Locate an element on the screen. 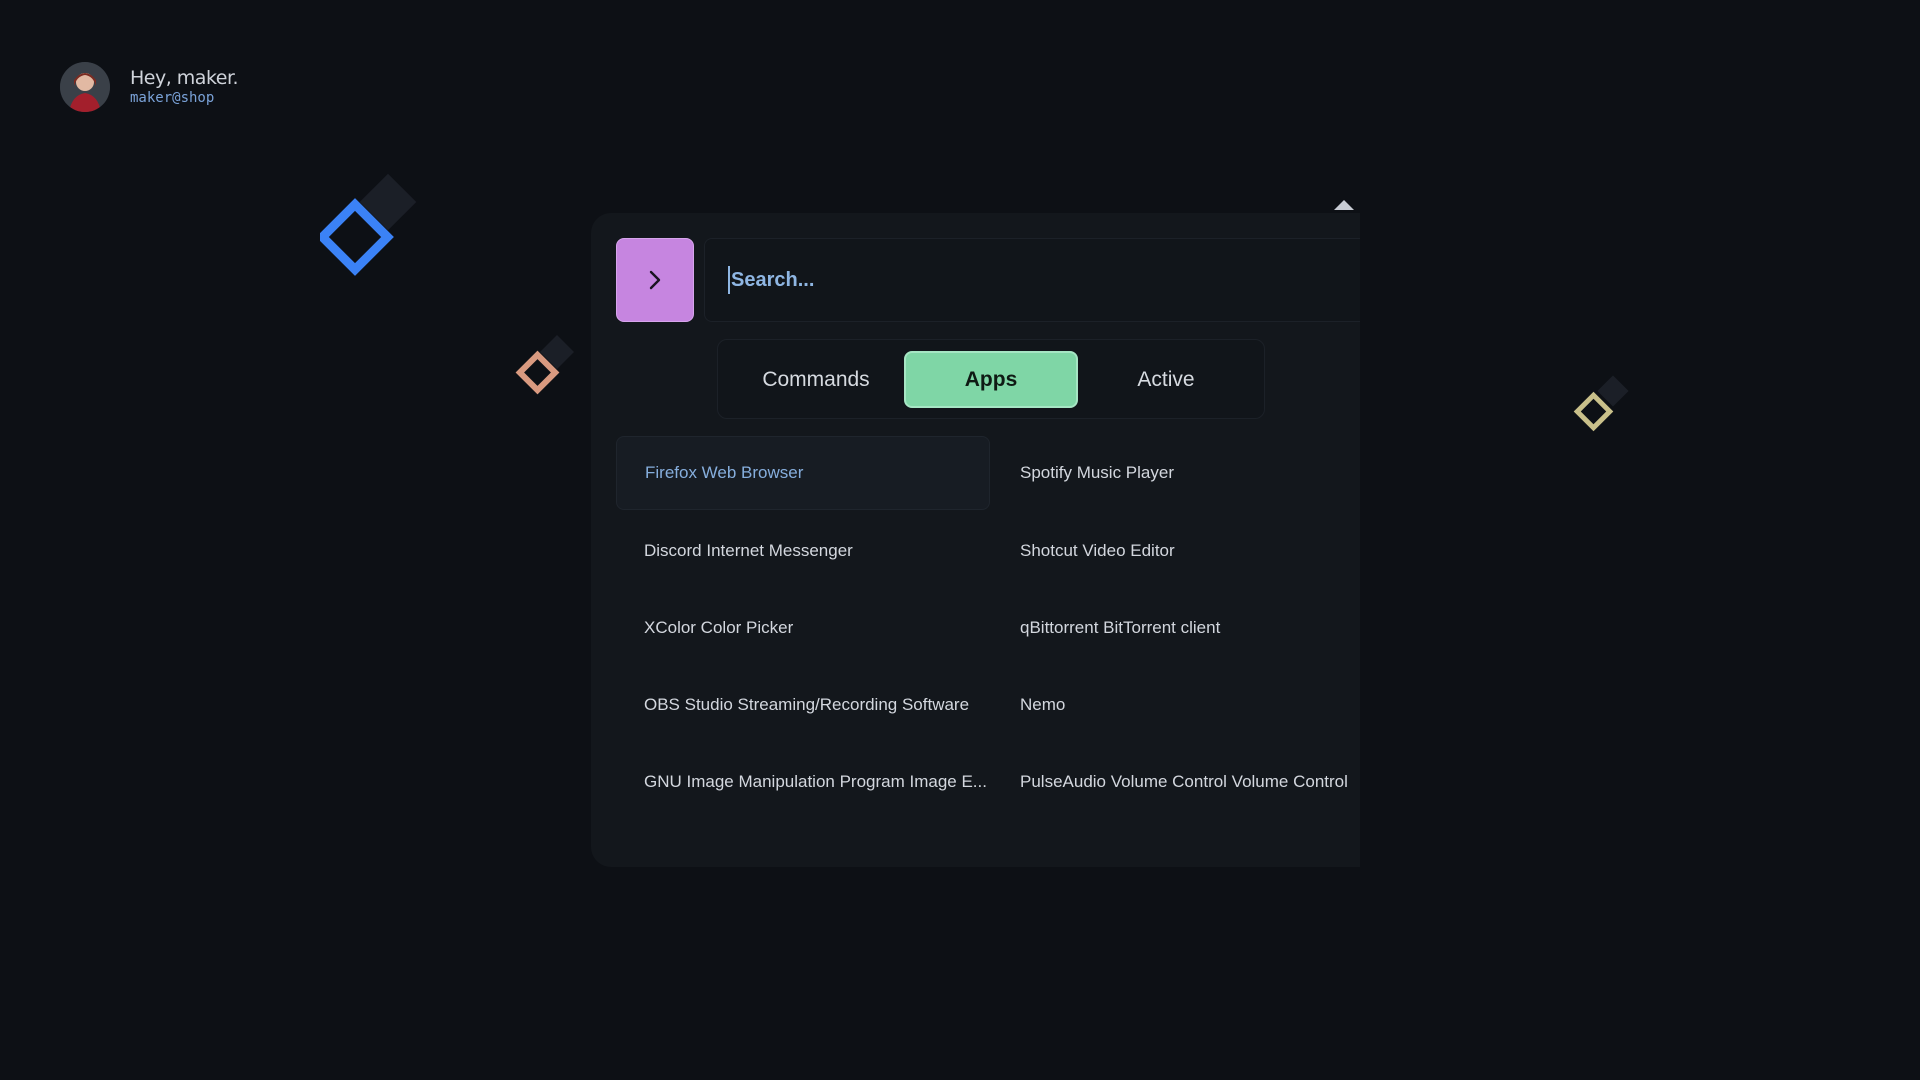 This screenshot has width=1920, height=1080. app-item-firefox: Firefox Web Browser is located at coordinates (803, 473).